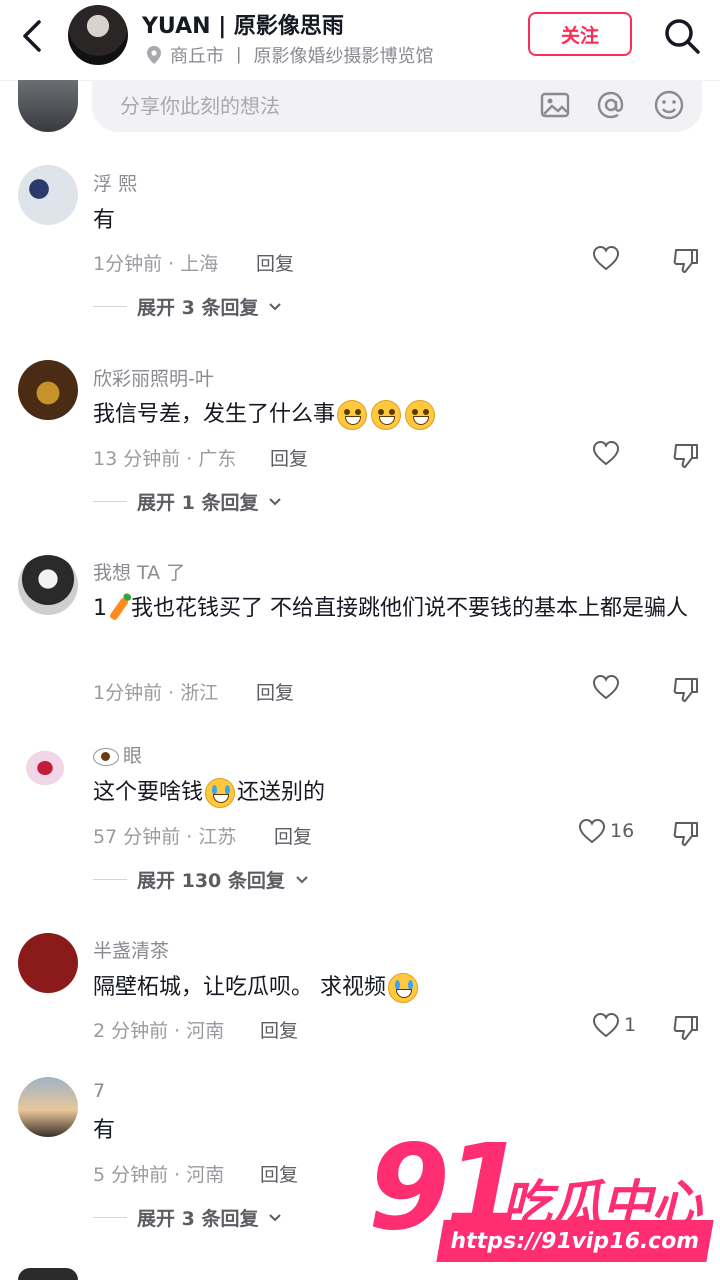  I want to click on commenter-name: 7, so click(99, 1091).